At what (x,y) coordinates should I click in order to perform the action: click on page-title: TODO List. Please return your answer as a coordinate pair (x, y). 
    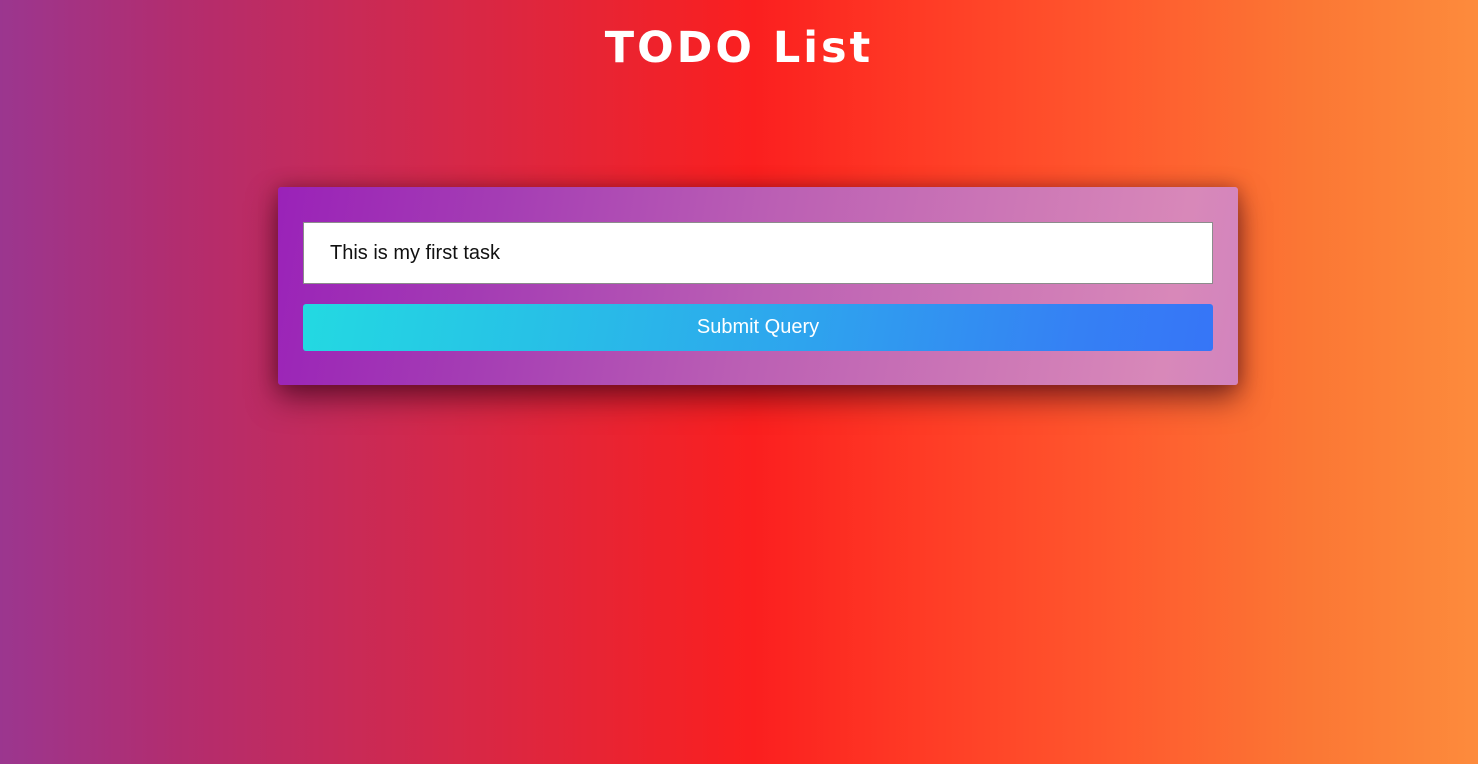
    Looking at the image, I should click on (739, 48).